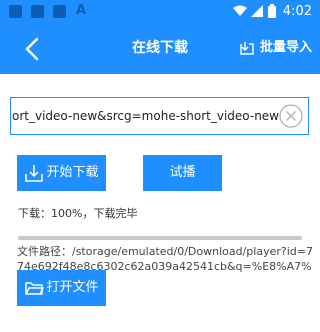 Image resolution: width=320 pixels, height=332 pixels. I want to click on download-progress-bar, so click(160, 238).